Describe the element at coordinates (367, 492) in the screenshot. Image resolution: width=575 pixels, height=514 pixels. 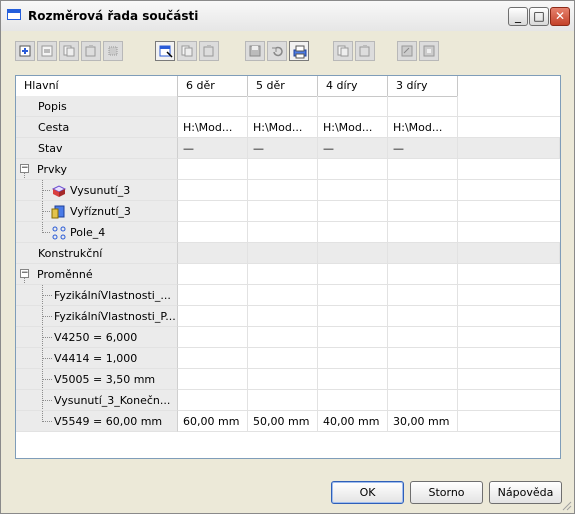
I see `ok-button: OK` at that location.